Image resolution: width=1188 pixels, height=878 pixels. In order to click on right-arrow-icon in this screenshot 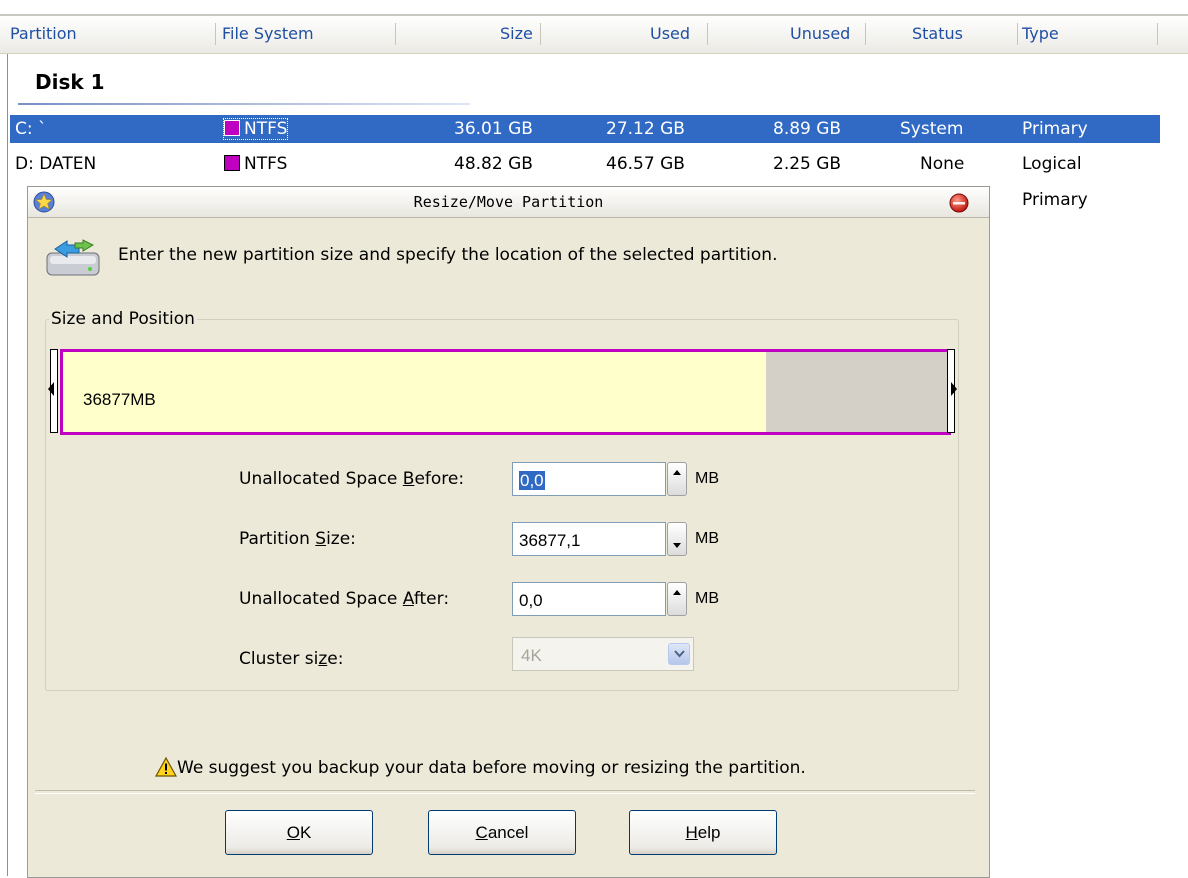, I will do `click(954, 389)`.